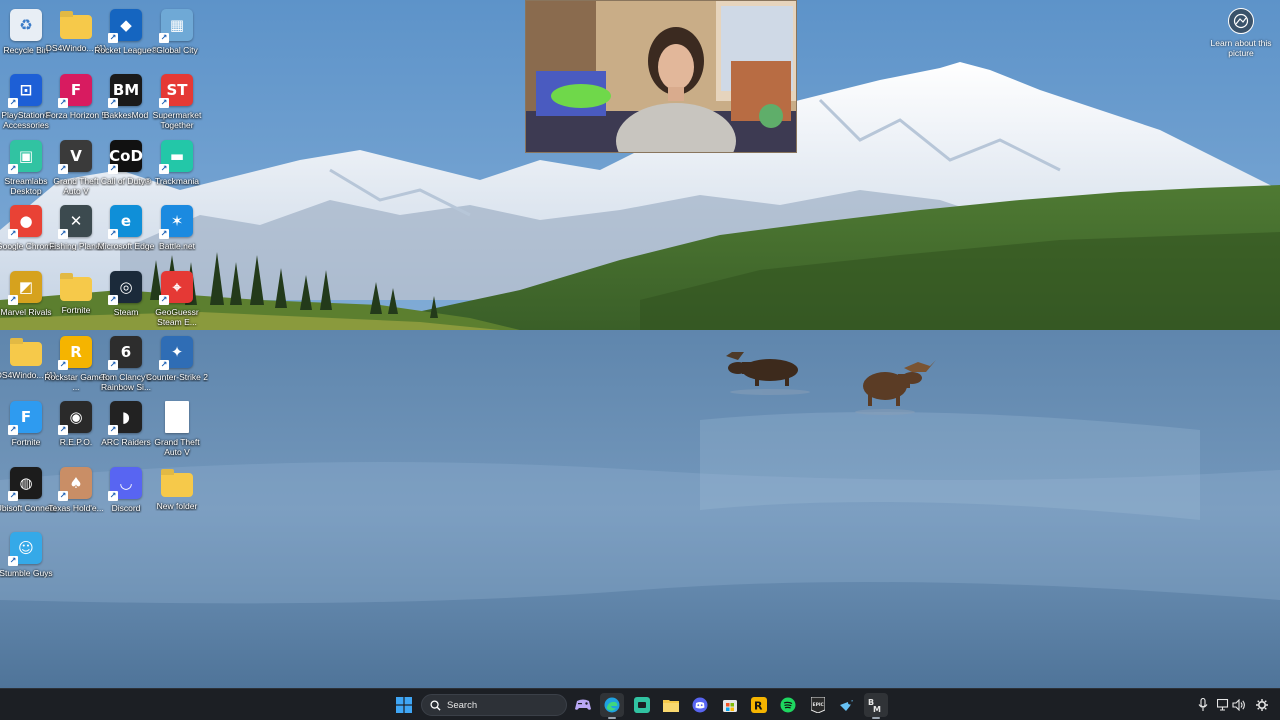 The width and height of the screenshot is (1280, 720). I want to click on learn-about-picture: Learn about this picture, so click(1241, 33).